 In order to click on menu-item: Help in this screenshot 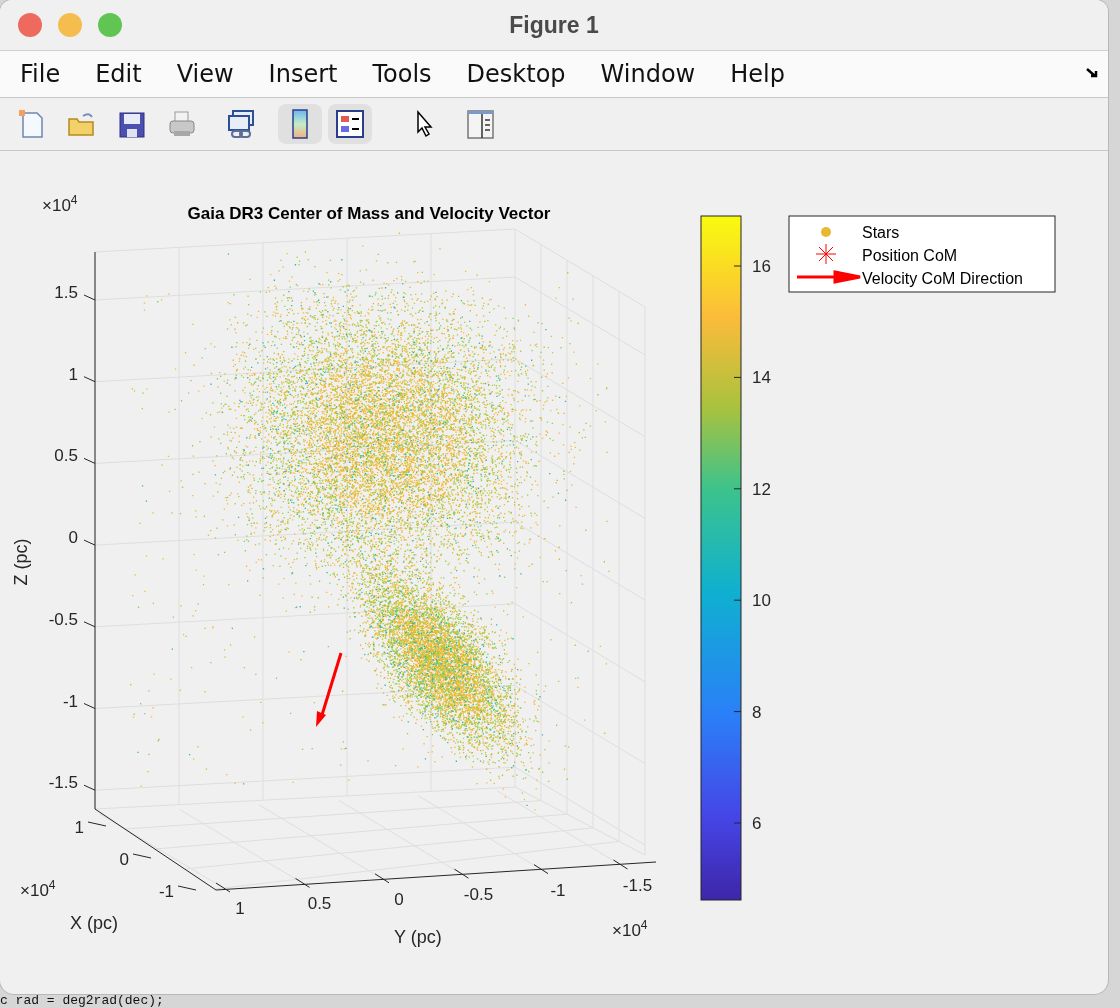, I will do `click(757, 74)`.